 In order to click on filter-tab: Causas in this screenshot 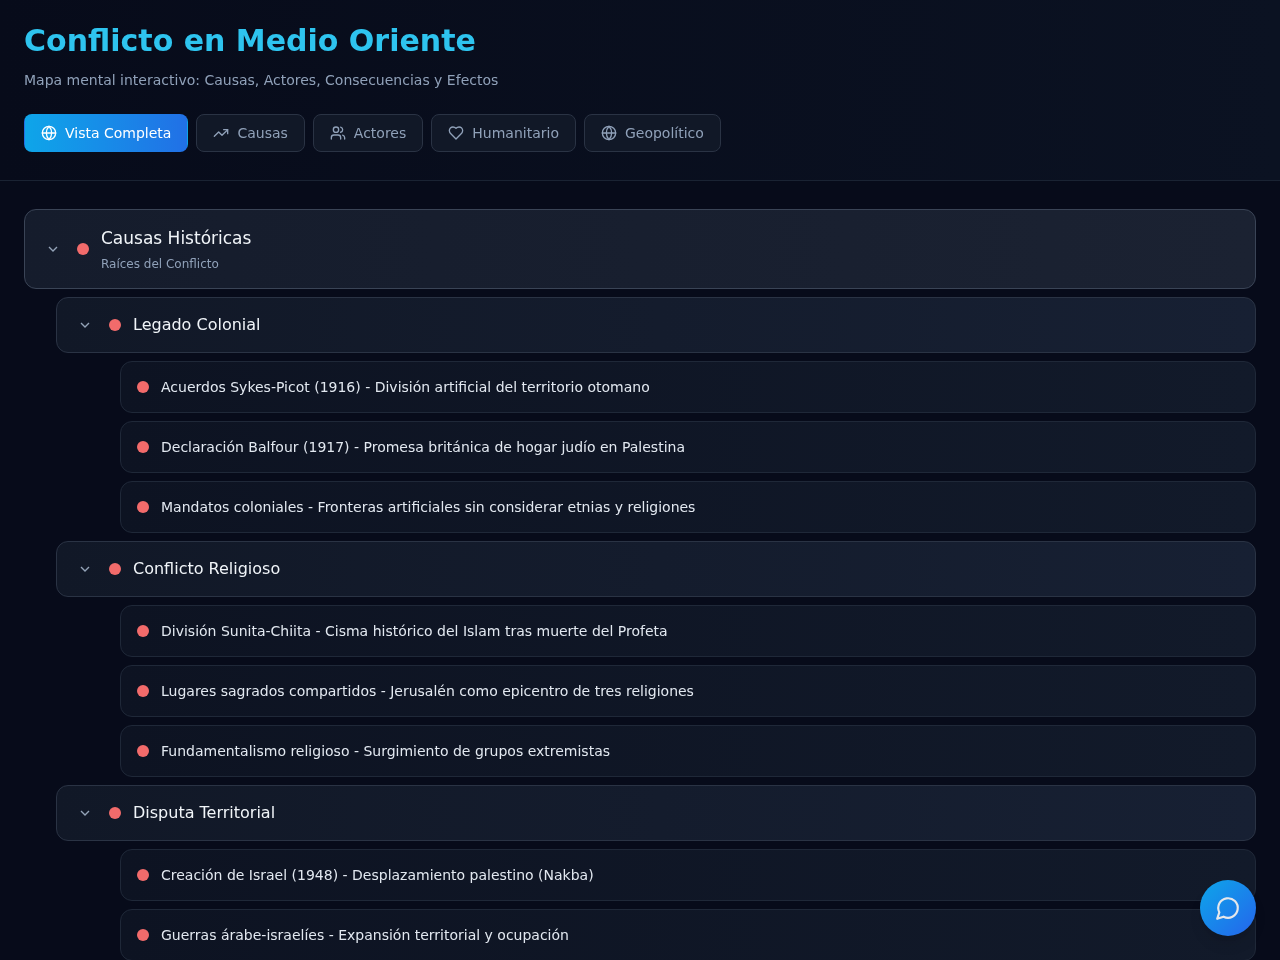, I will do `click(250, 133)`.